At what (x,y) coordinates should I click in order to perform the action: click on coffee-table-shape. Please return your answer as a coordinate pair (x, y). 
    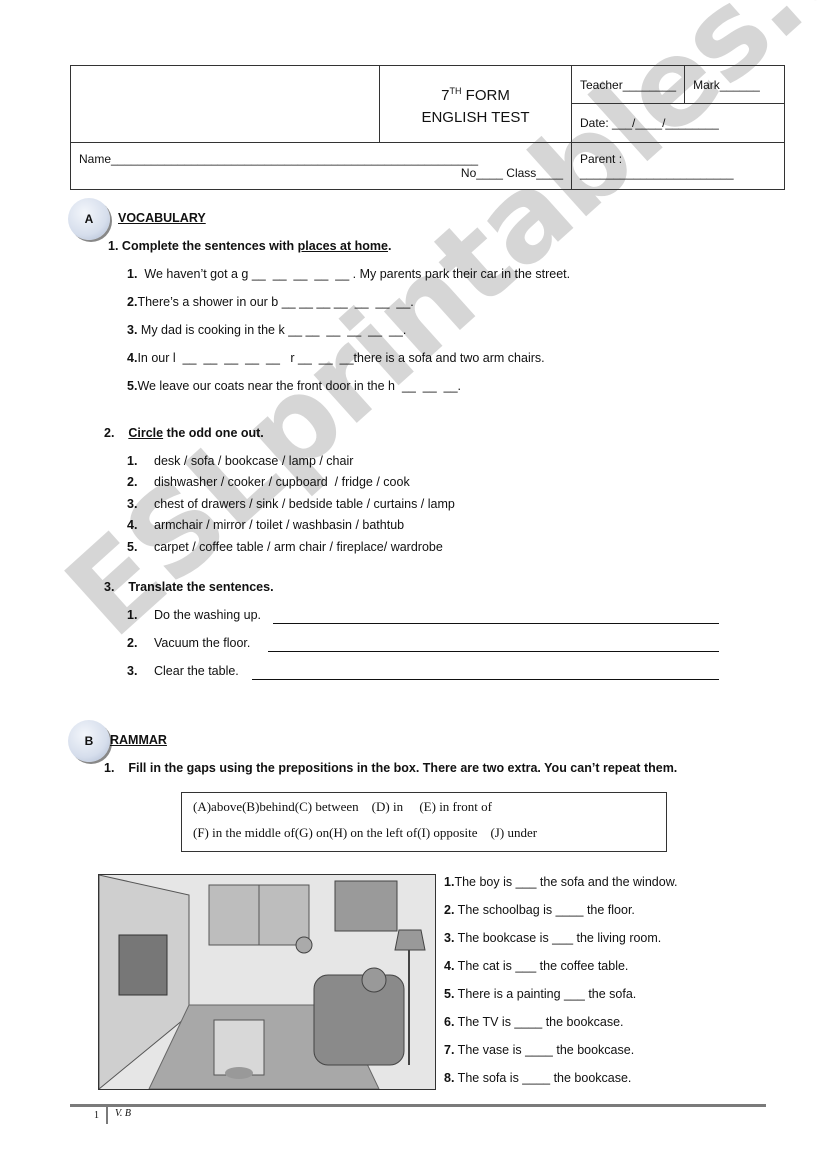
    Looking at the image, I should click on (239, 1047).